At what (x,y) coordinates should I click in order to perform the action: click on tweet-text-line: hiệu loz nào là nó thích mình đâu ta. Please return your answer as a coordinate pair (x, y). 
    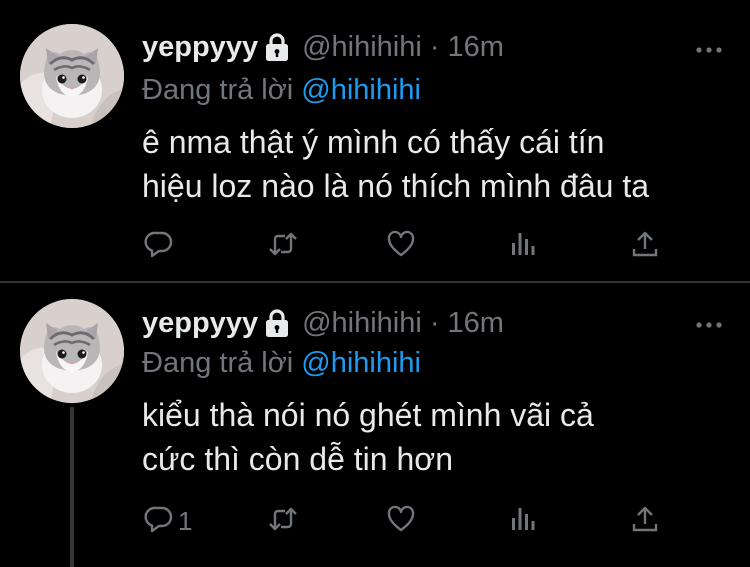
    Looking at the image, I should click on (396, 186).